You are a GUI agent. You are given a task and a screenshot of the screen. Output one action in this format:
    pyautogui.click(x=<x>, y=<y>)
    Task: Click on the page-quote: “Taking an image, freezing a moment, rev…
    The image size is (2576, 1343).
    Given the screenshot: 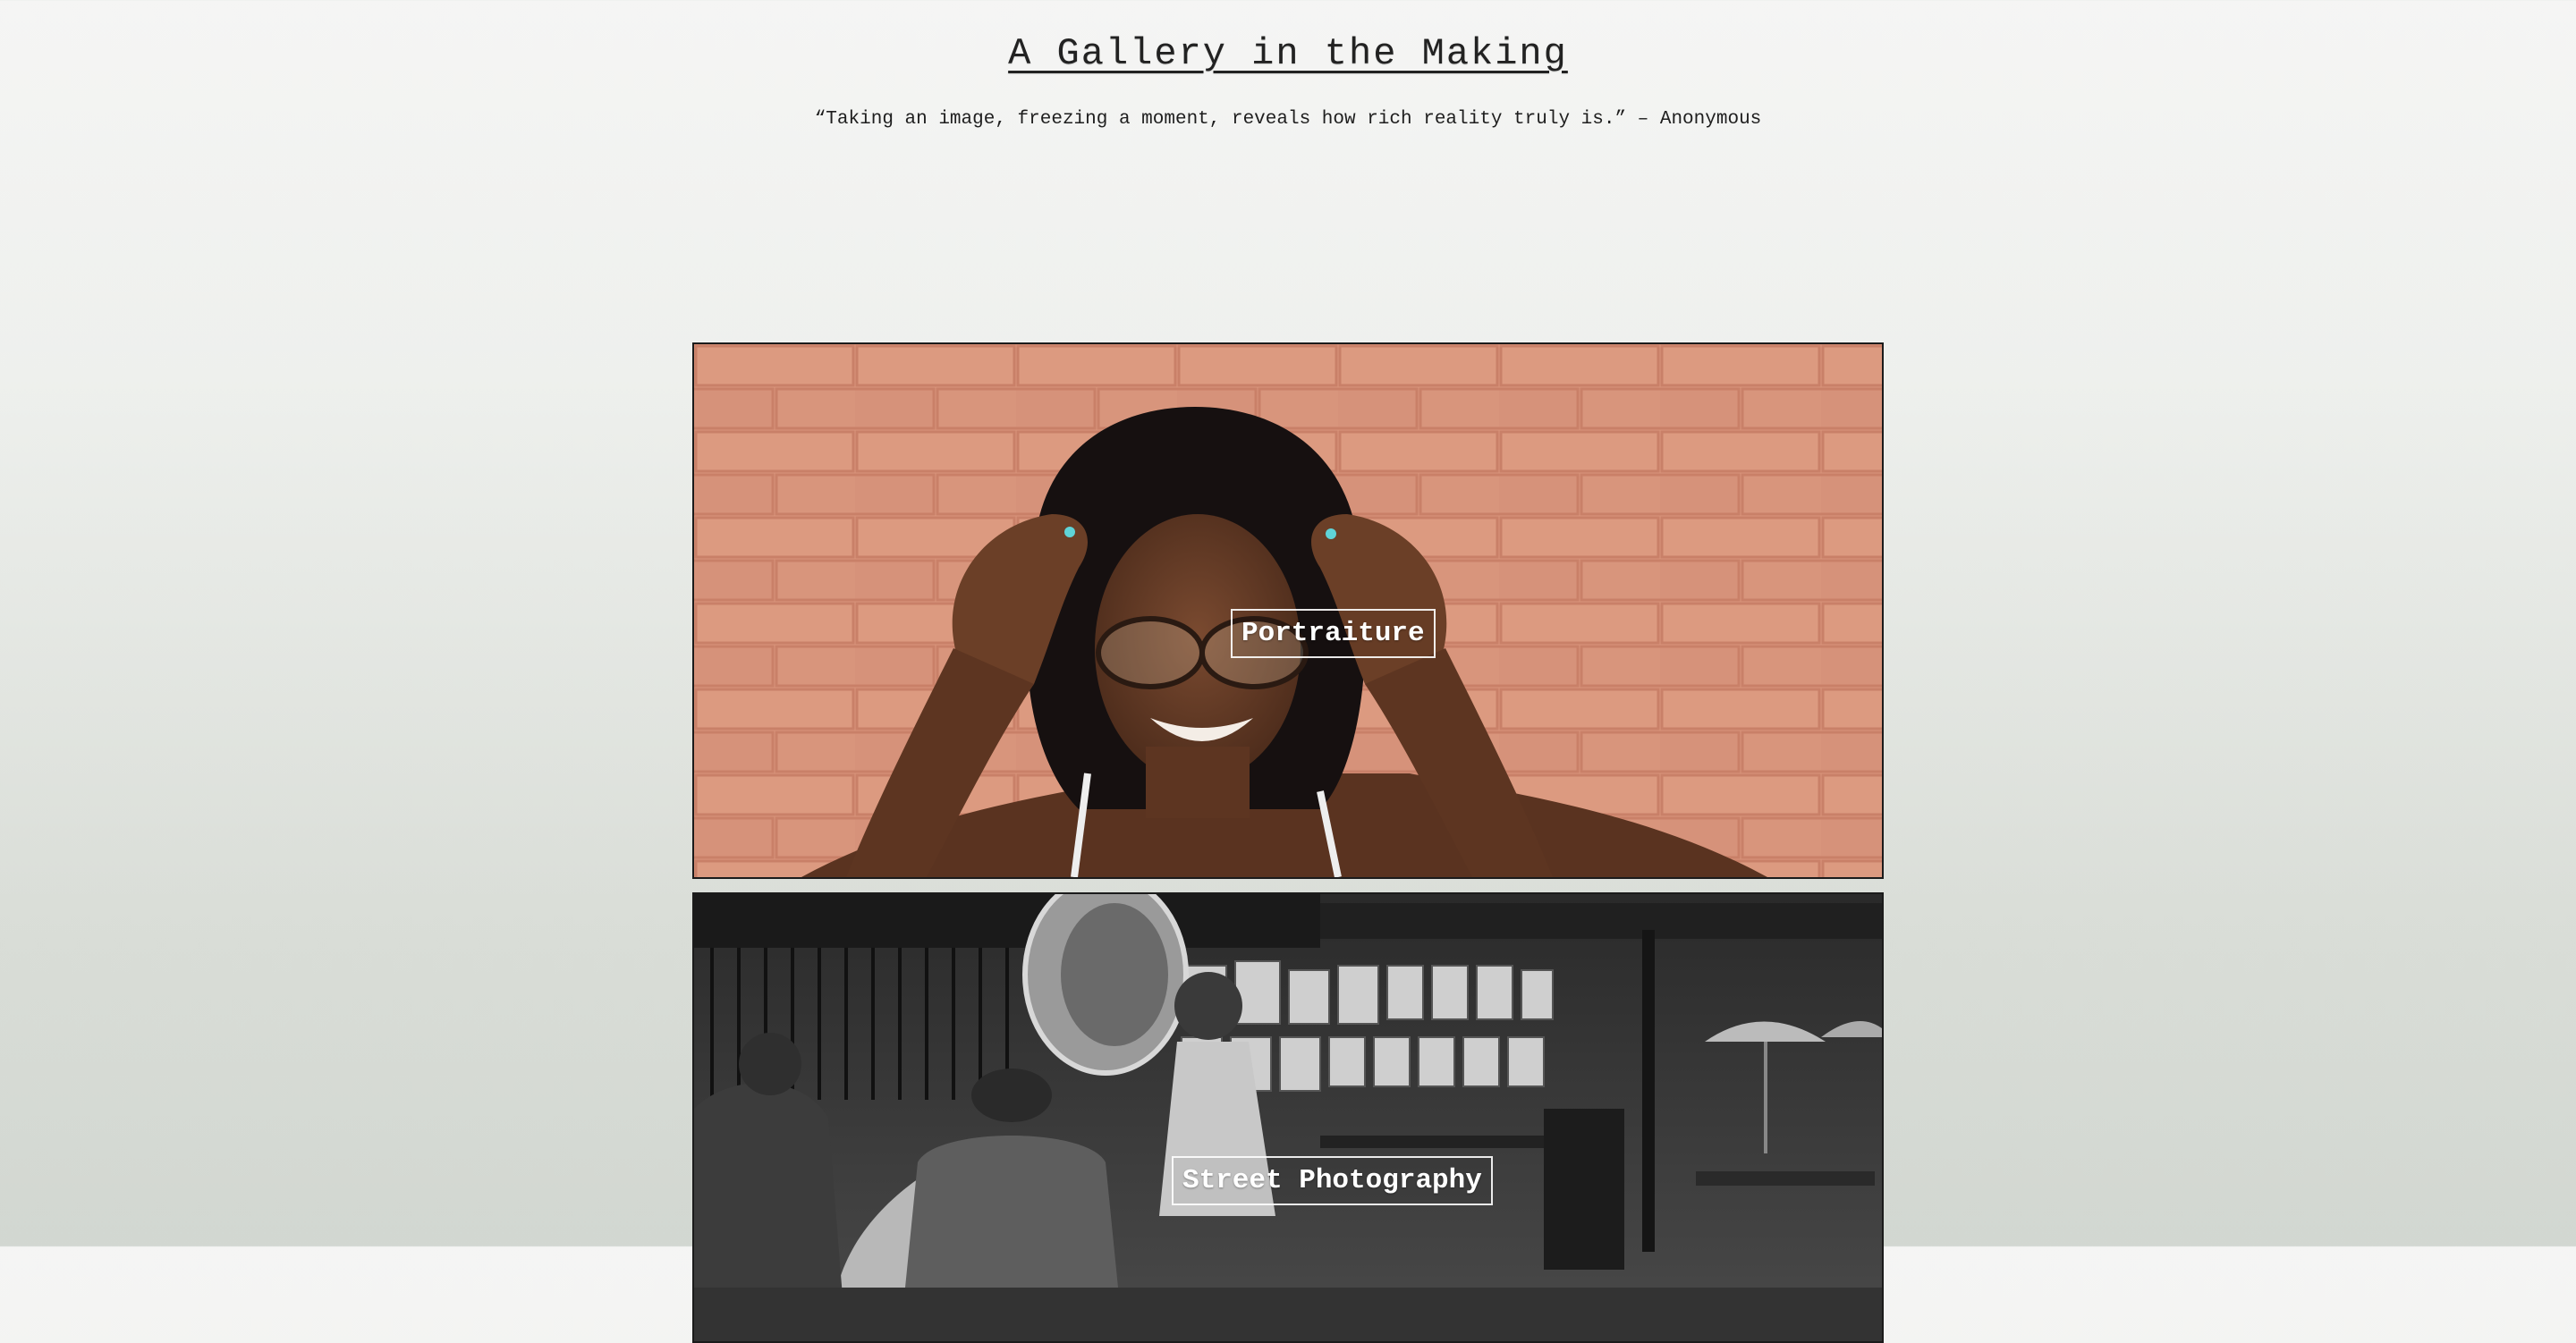 What is the action you would take?
    pyautogui.click(x=1288, y=120)
    